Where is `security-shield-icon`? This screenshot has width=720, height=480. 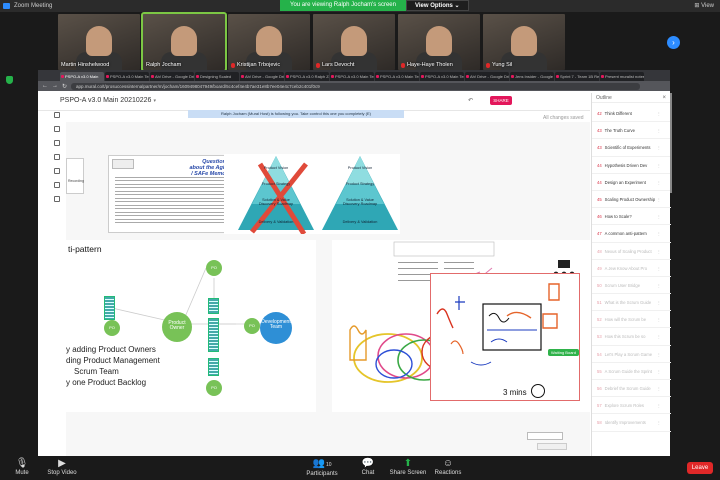
security-shield-icon is located at coordinates (9, 80).